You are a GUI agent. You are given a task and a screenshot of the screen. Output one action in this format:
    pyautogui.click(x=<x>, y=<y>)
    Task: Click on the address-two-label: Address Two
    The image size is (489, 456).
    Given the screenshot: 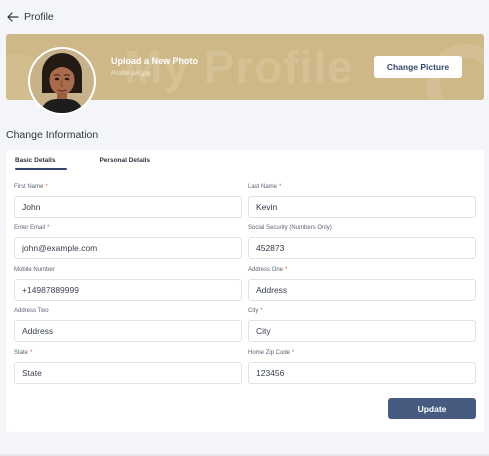 What is the action you would take?
    pyautogui.click(x=31, y=311)
    